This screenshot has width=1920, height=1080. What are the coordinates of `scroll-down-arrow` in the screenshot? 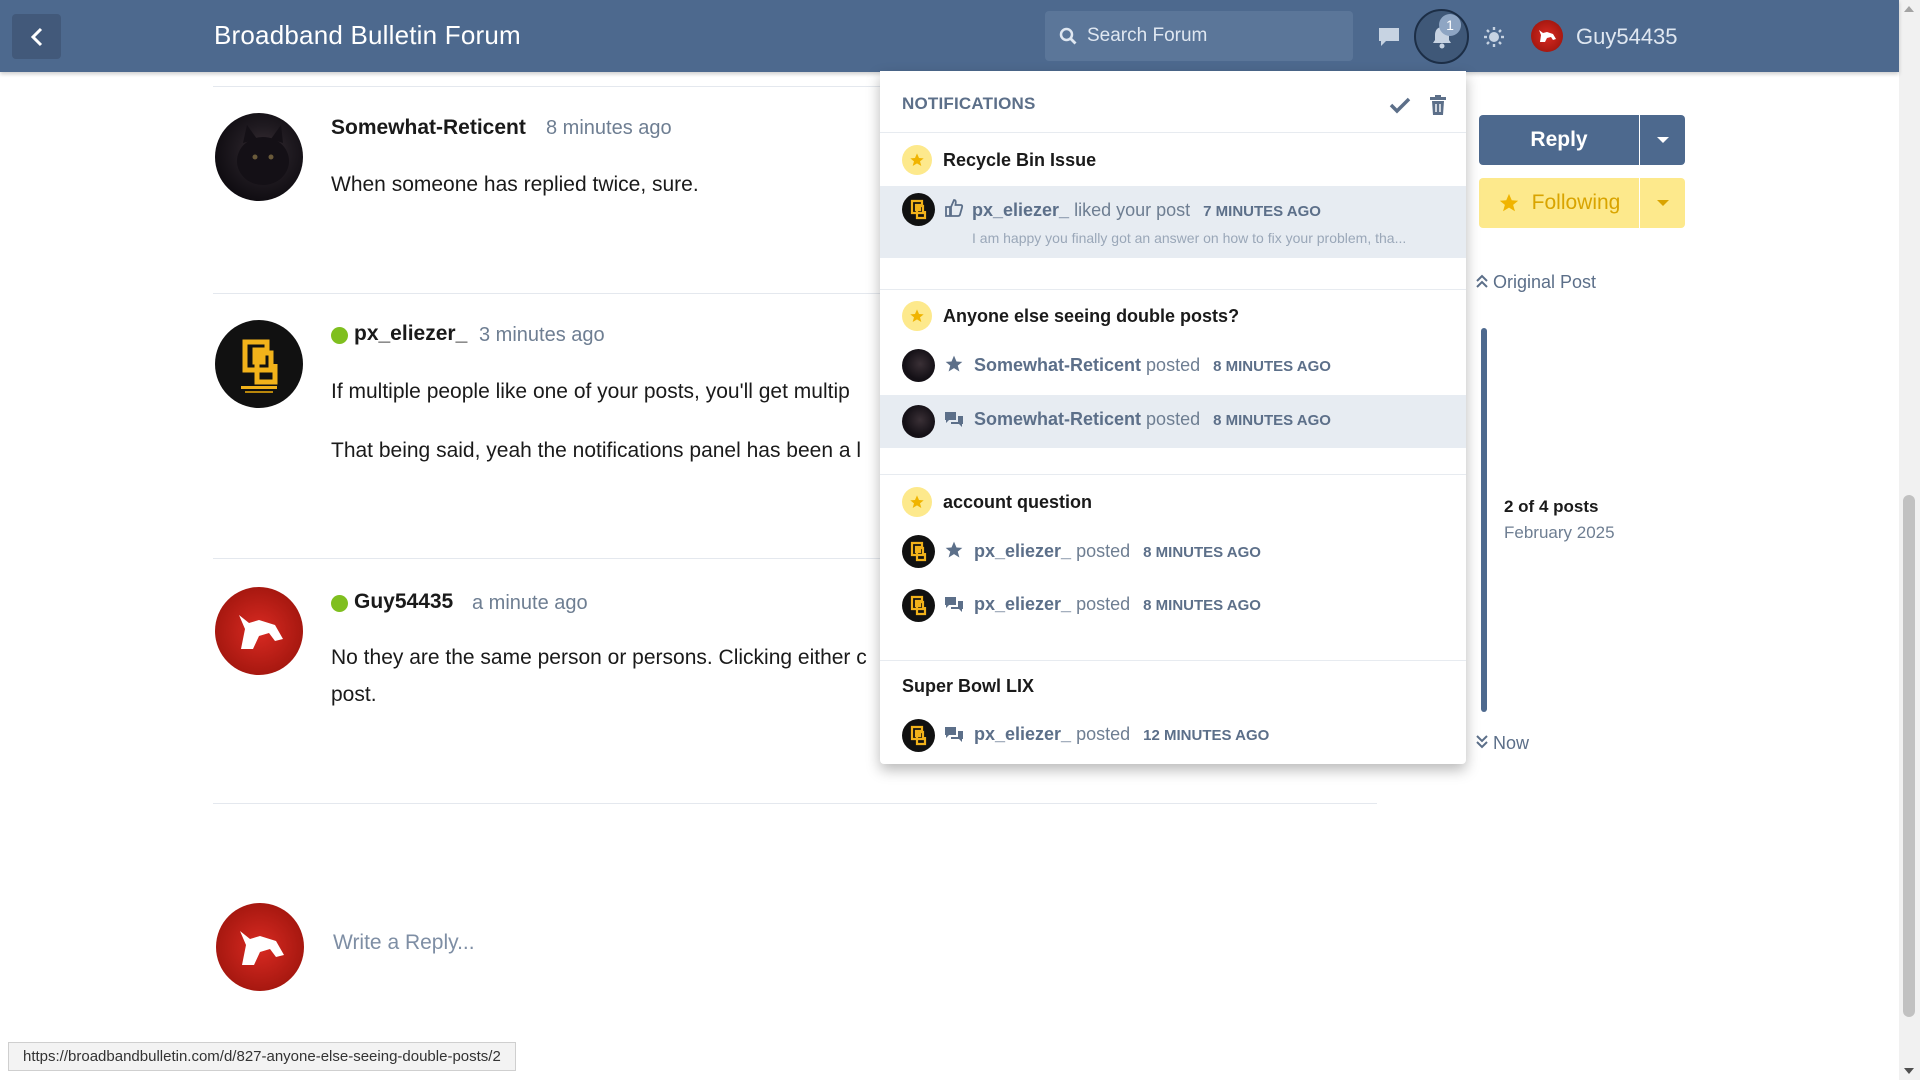 It's located at (1909, 1071).